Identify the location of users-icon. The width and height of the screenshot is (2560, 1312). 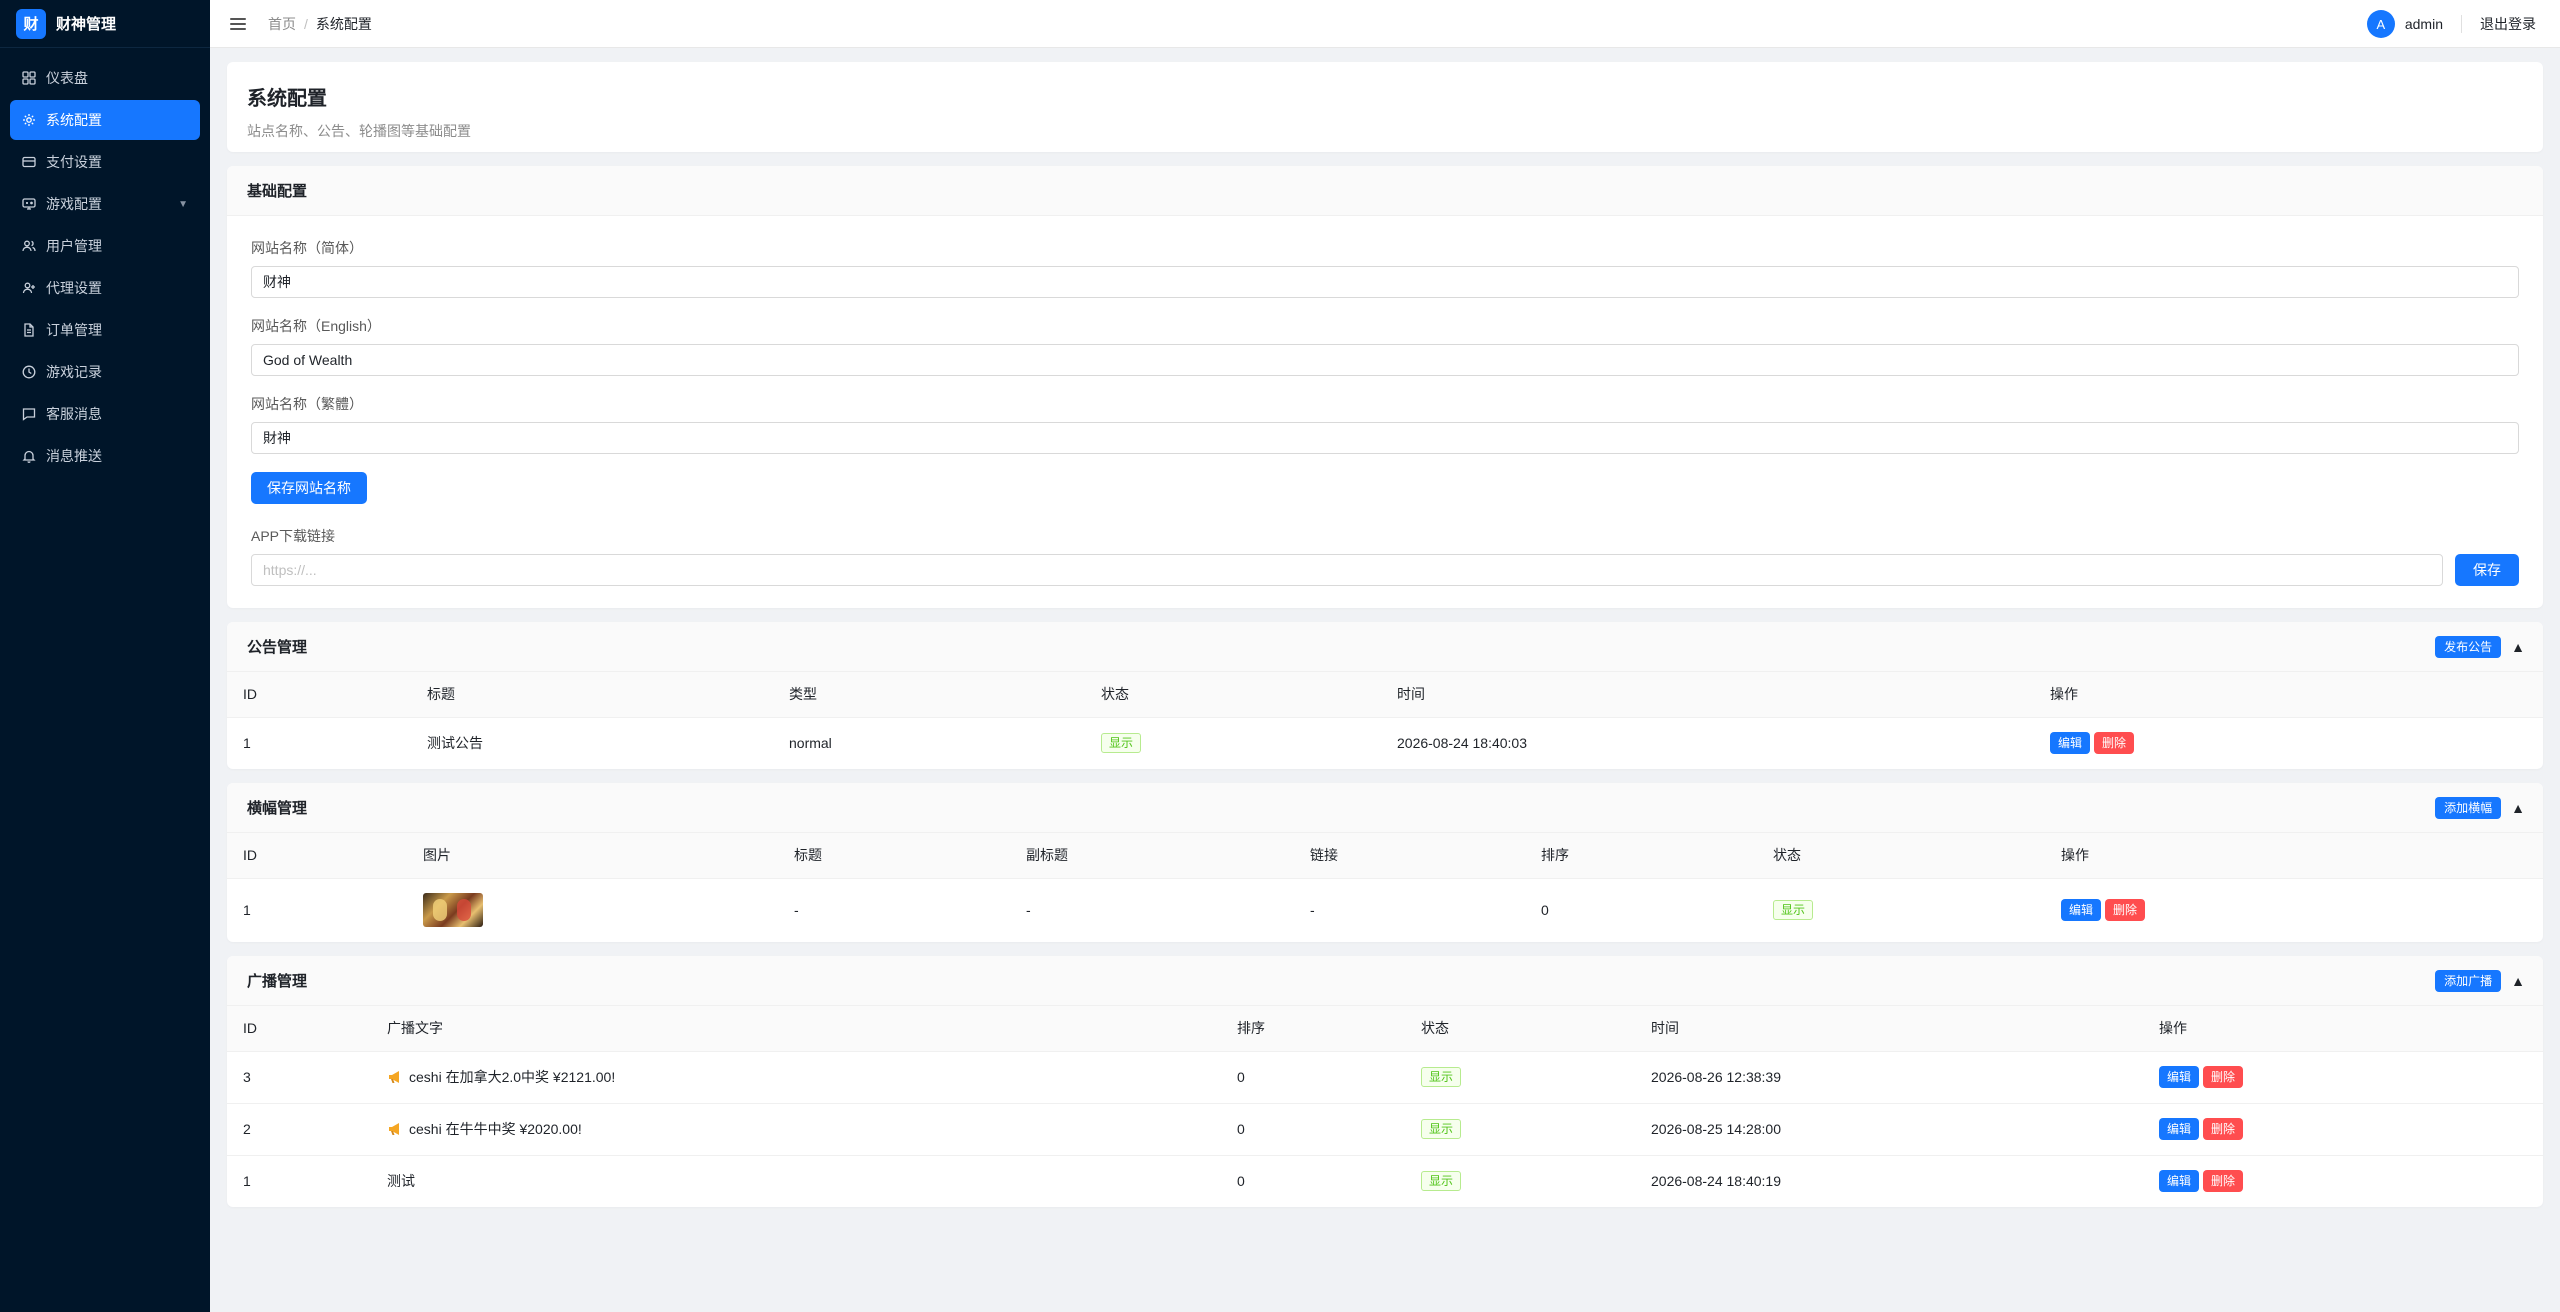
(29, 246).